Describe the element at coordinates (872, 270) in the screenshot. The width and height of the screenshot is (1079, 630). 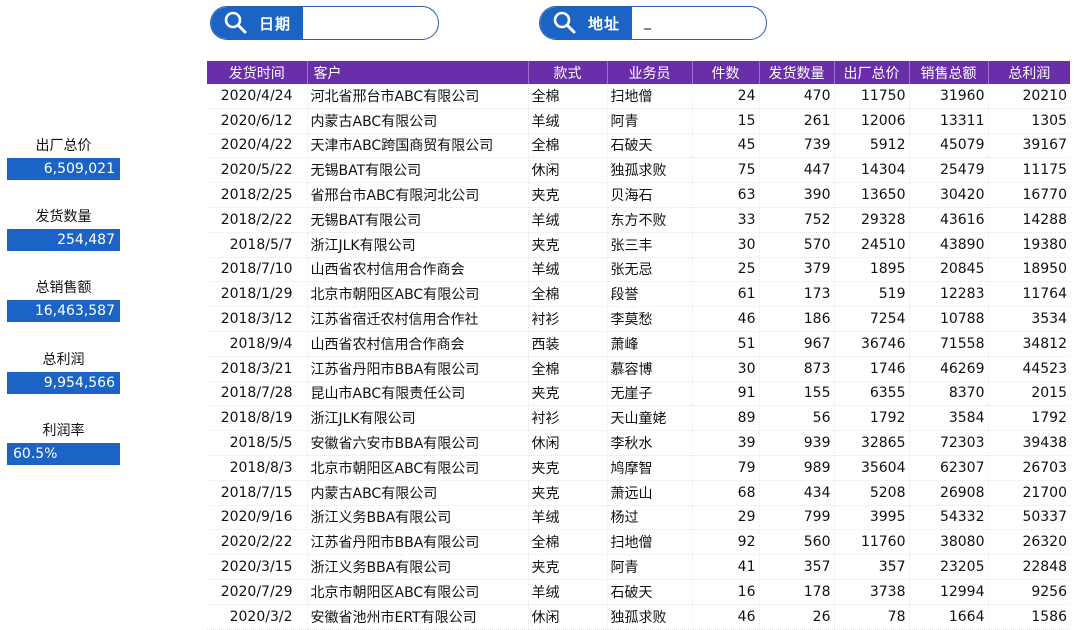
I see `cell-factory-total: 1895` at that location.